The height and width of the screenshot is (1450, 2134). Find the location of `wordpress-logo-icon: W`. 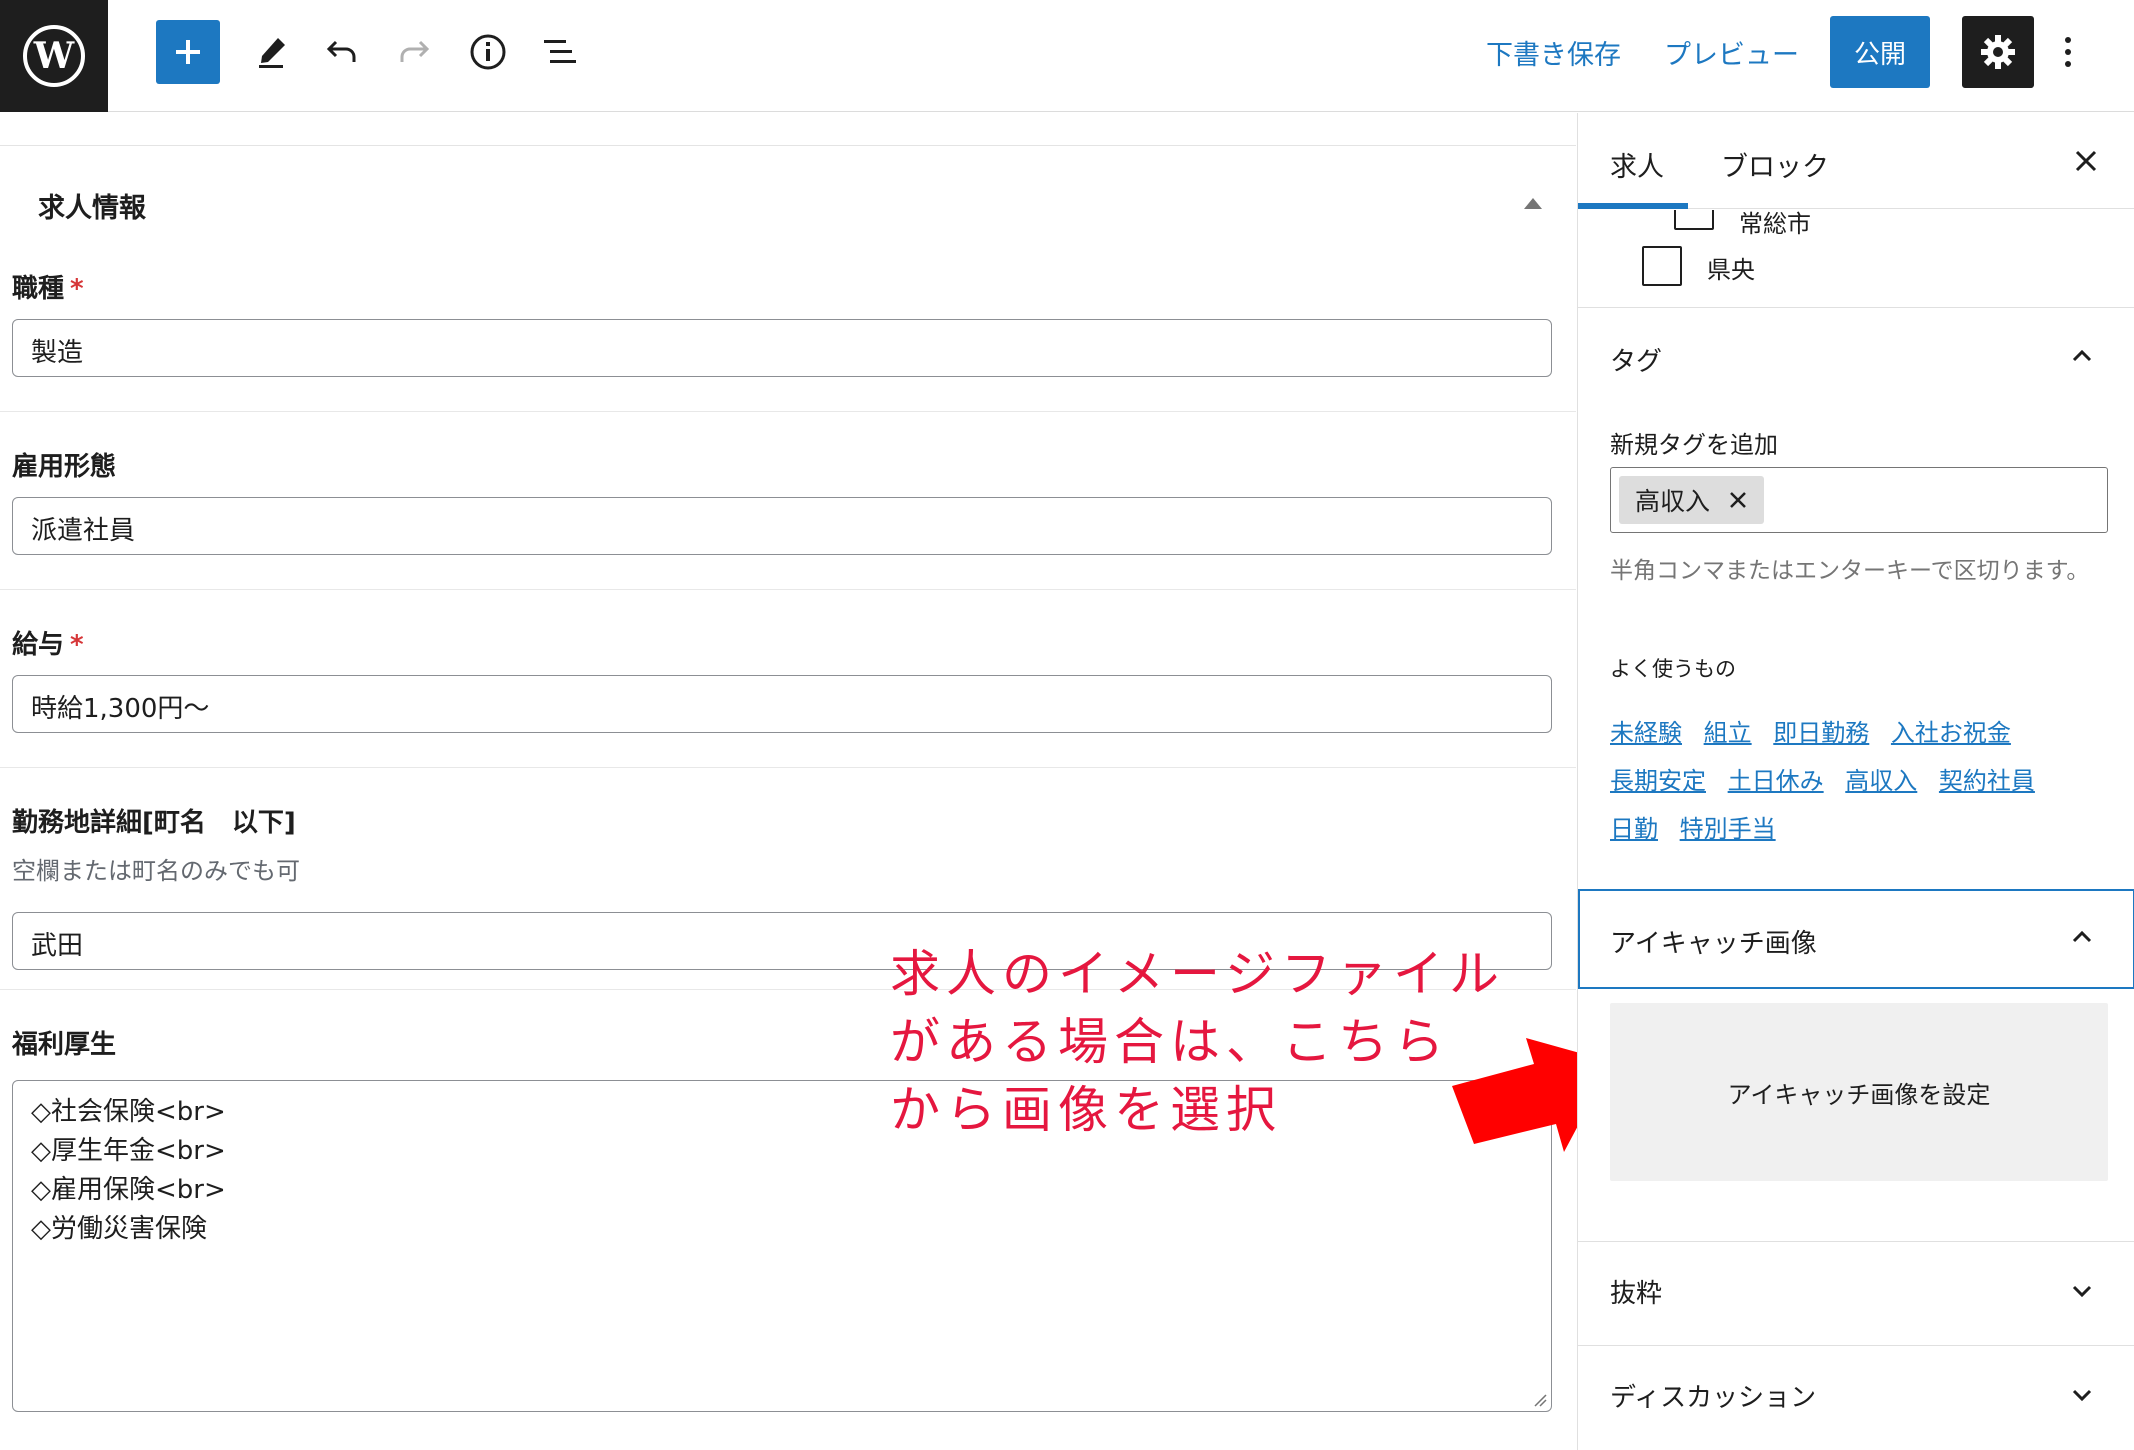

wordpress-logo-icon: W is located at coordinates (54, 56).